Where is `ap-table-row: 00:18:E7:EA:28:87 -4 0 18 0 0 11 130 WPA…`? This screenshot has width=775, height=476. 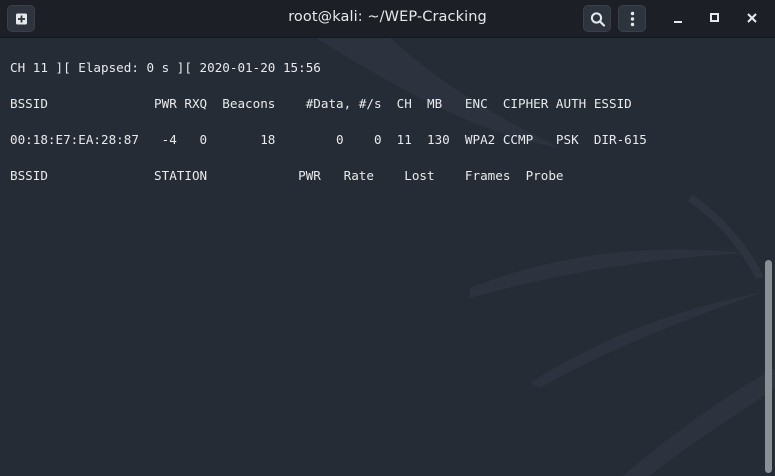
ap-table-row: 00:18:E7:EA:28:87 -4 0 18 0 0 11 130 WPA… is located at coordinates (328, 139).